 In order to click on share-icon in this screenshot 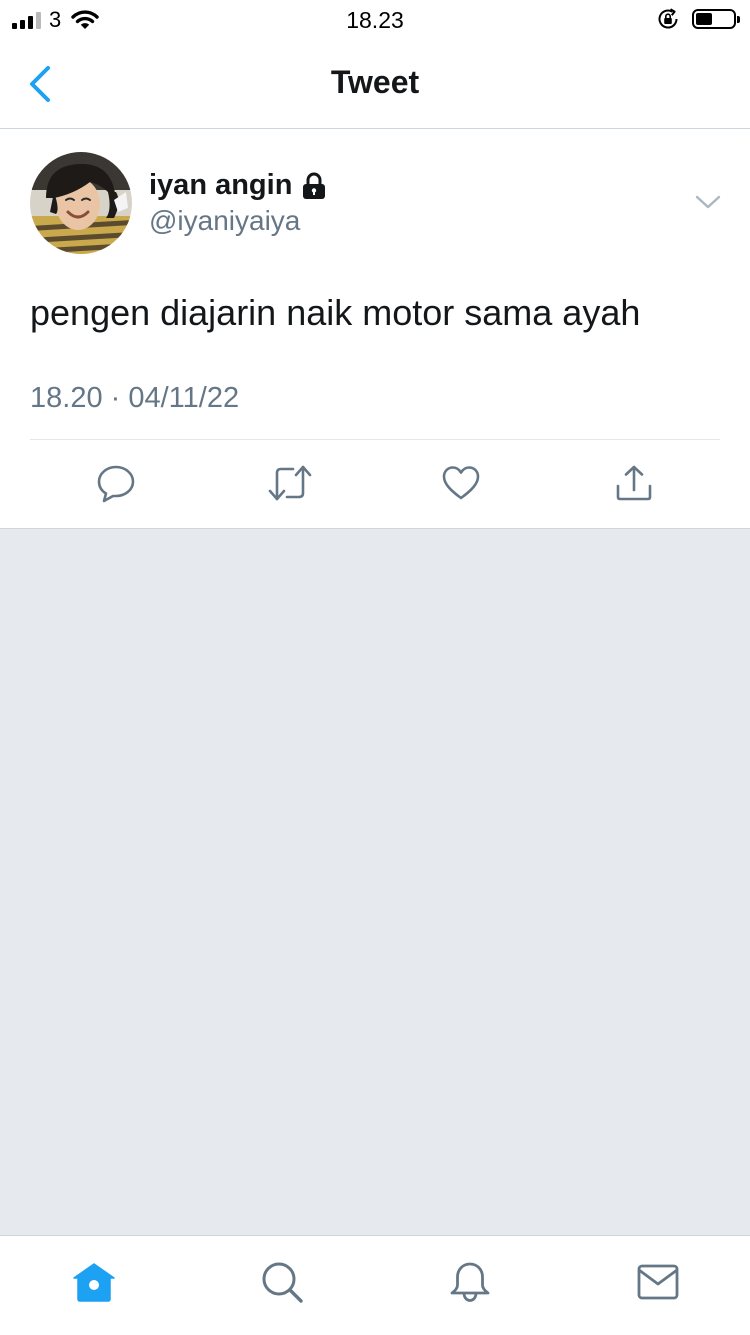, I will do `click(634, 483)`.